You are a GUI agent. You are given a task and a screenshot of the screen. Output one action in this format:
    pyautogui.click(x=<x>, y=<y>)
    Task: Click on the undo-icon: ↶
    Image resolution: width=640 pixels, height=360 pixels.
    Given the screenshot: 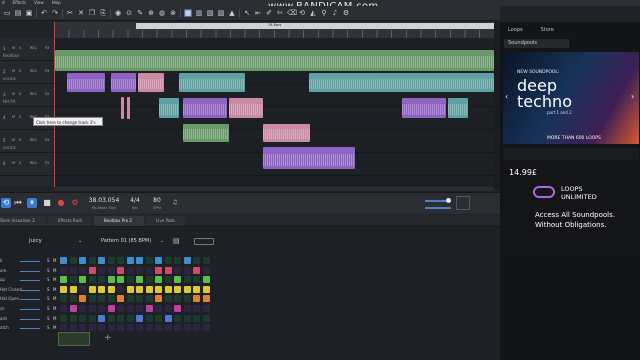 What is the action you would take?
    pyautogui.click(x=44, y=13)
    